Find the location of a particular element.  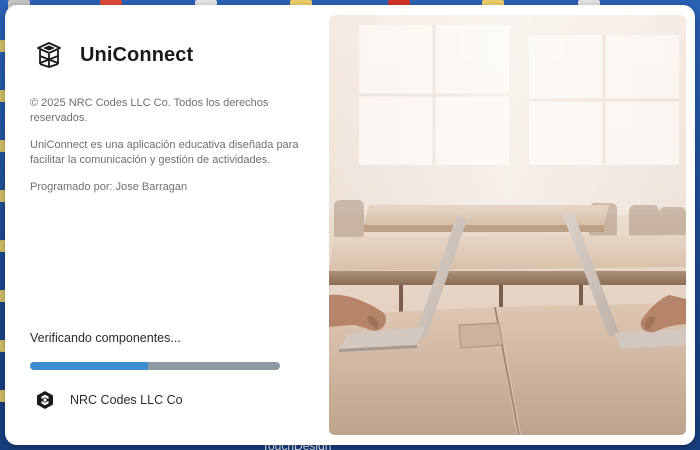

progress-bar-fill is located at coordinates (89, 366).